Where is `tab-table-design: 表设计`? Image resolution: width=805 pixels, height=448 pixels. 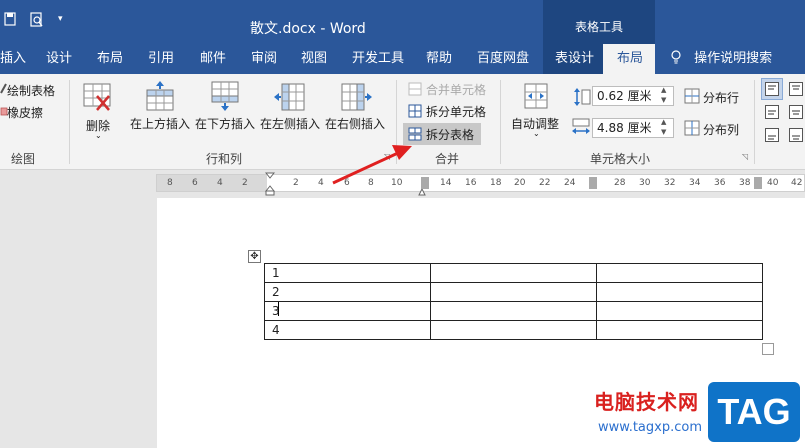
tab-table-design: 表设计 is located at coordinates (573, 59).